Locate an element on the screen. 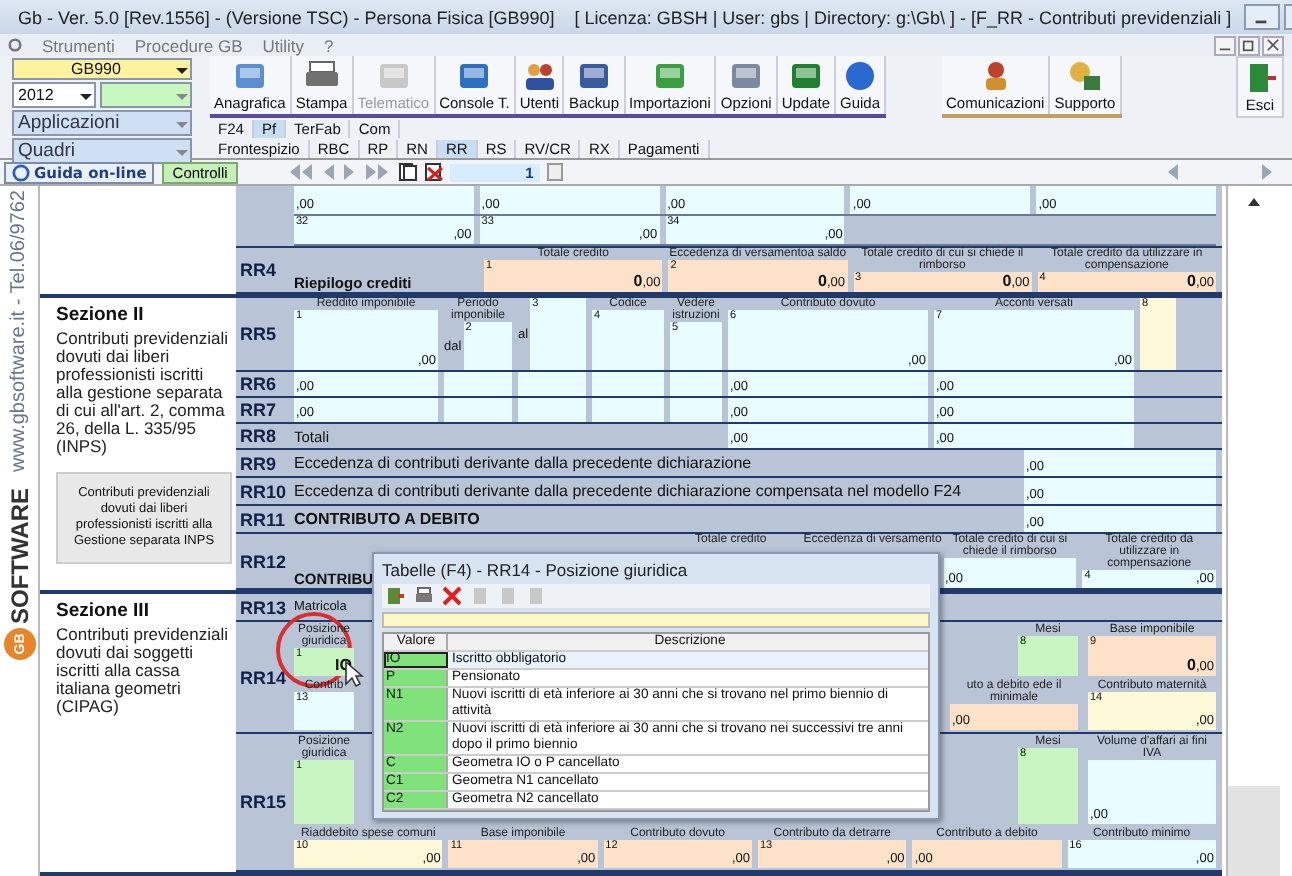 Image resolution: width=1292 pixels, height=876 pixels. section-title: Sezione III is located at coordinates (103, 611).